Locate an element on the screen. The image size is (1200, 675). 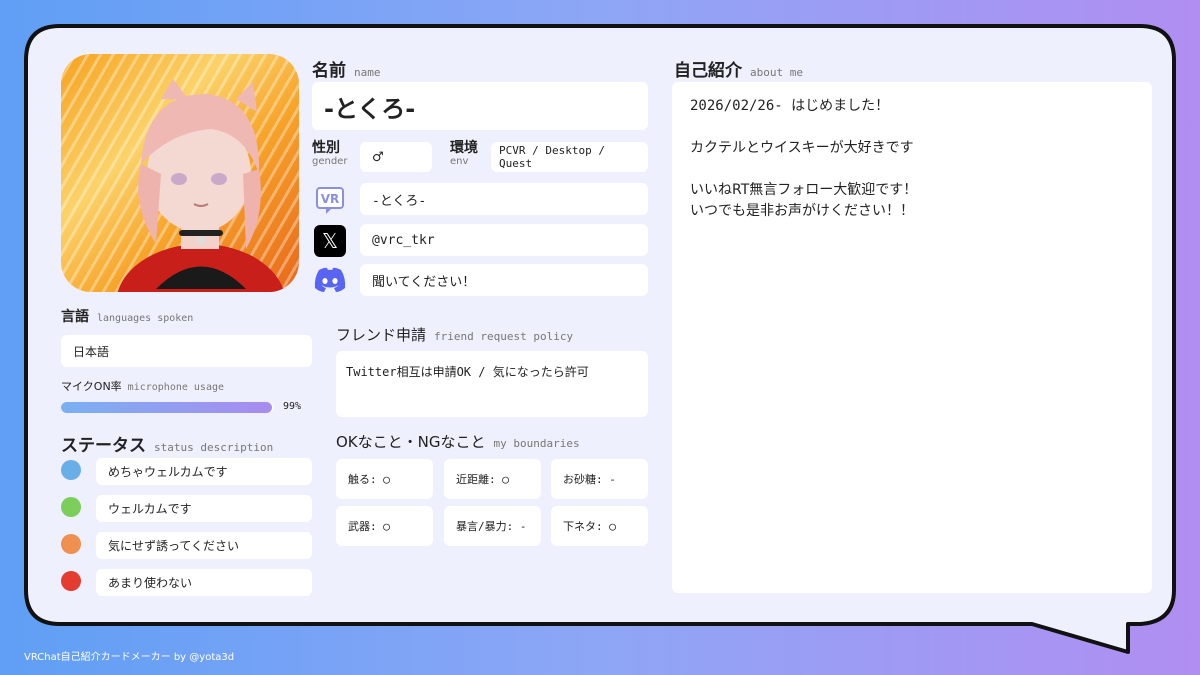
boundary-item: 武器: ◯ is located at coordinates (384, 526).